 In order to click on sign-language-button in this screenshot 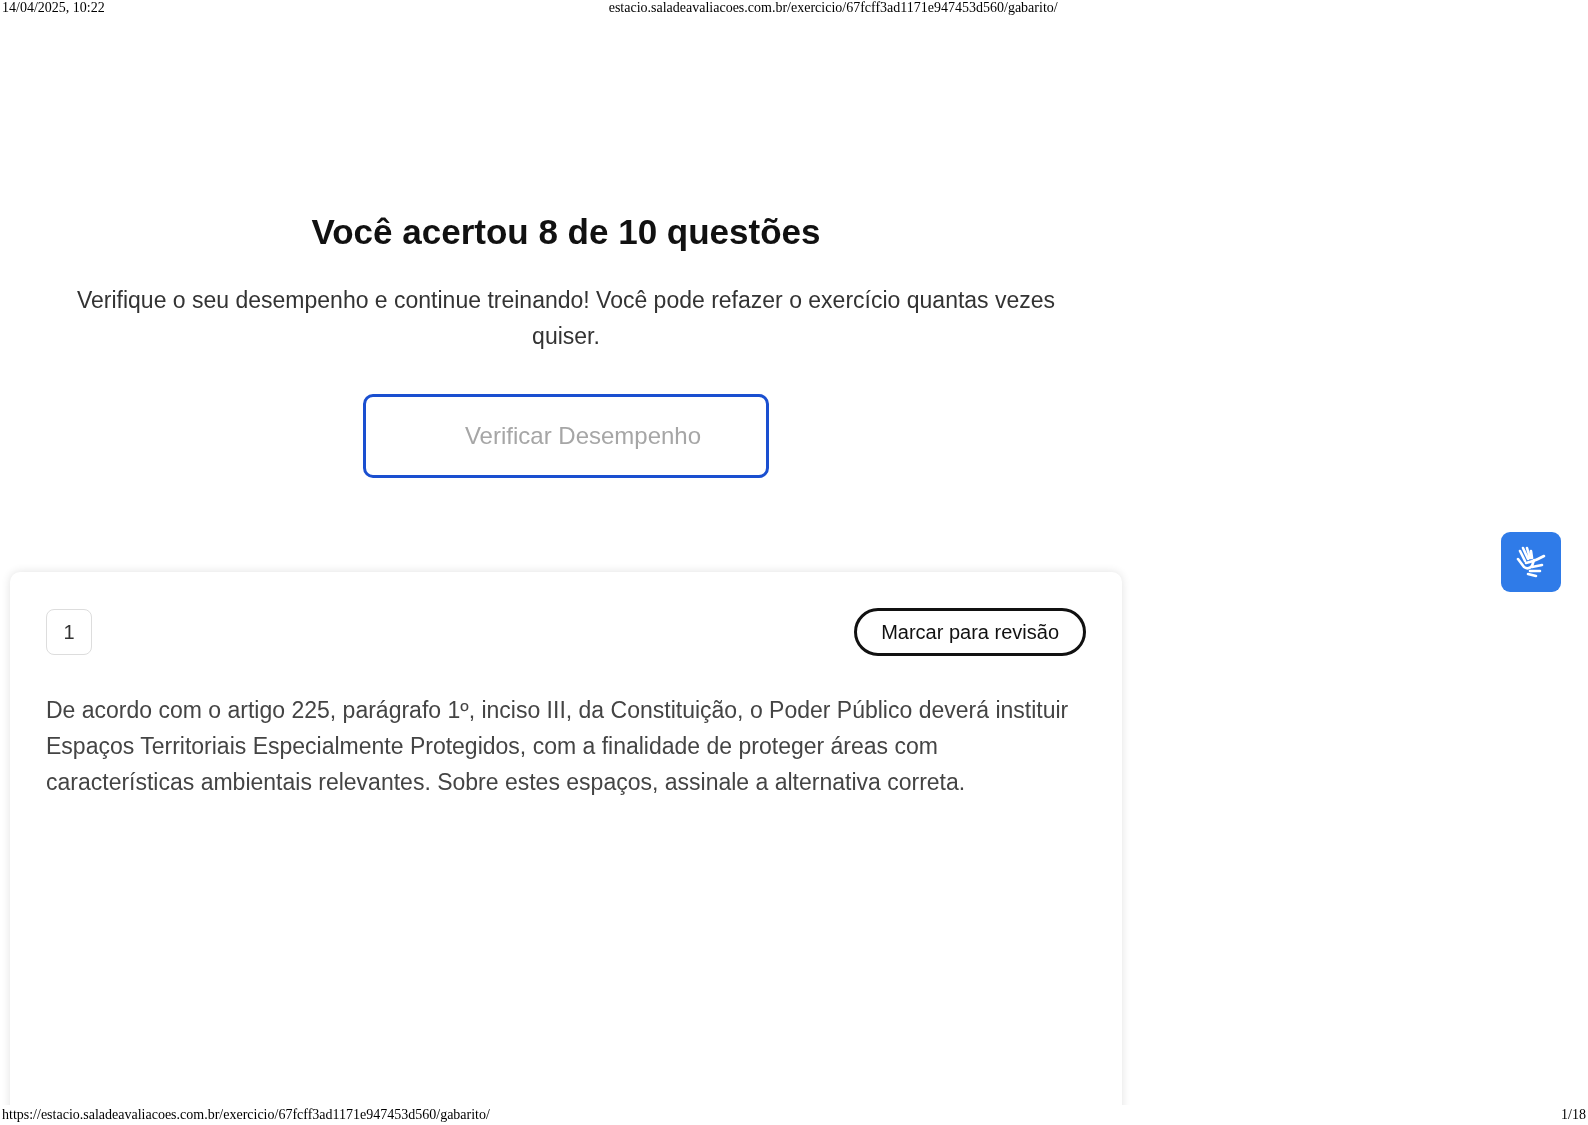, I will do `click(1531, 562)`.